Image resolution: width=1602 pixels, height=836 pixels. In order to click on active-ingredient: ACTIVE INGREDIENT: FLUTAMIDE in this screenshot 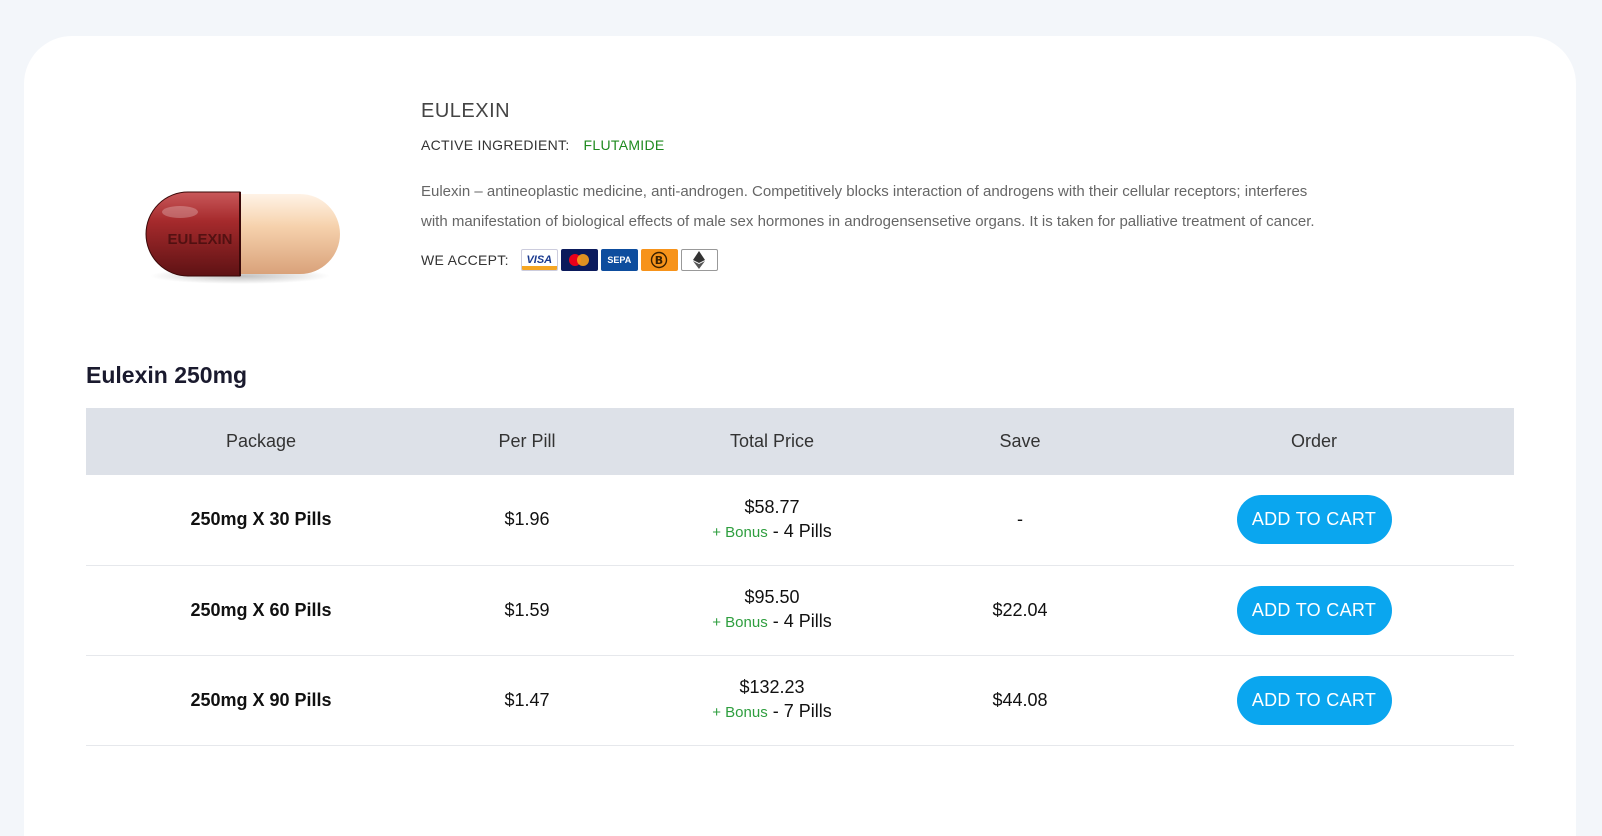, I will do `click(871, 145)`.